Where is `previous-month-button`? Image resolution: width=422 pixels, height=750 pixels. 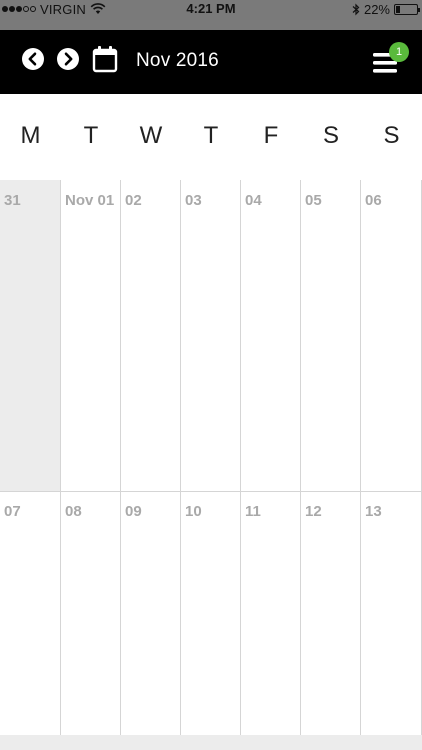 previous-month-button is located at coordinates (33, 59).